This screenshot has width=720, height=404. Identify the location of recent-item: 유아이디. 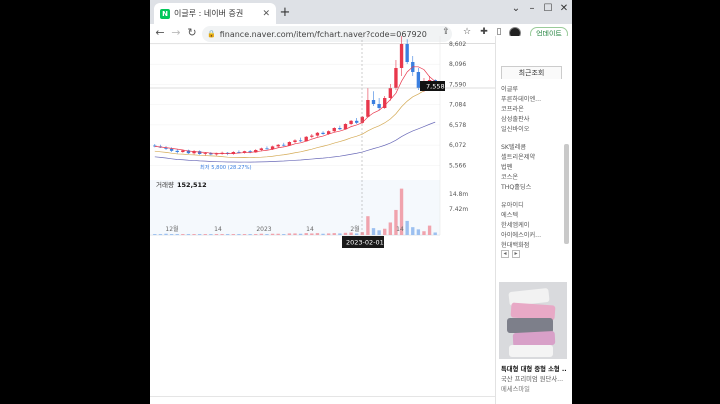
(534, 204).